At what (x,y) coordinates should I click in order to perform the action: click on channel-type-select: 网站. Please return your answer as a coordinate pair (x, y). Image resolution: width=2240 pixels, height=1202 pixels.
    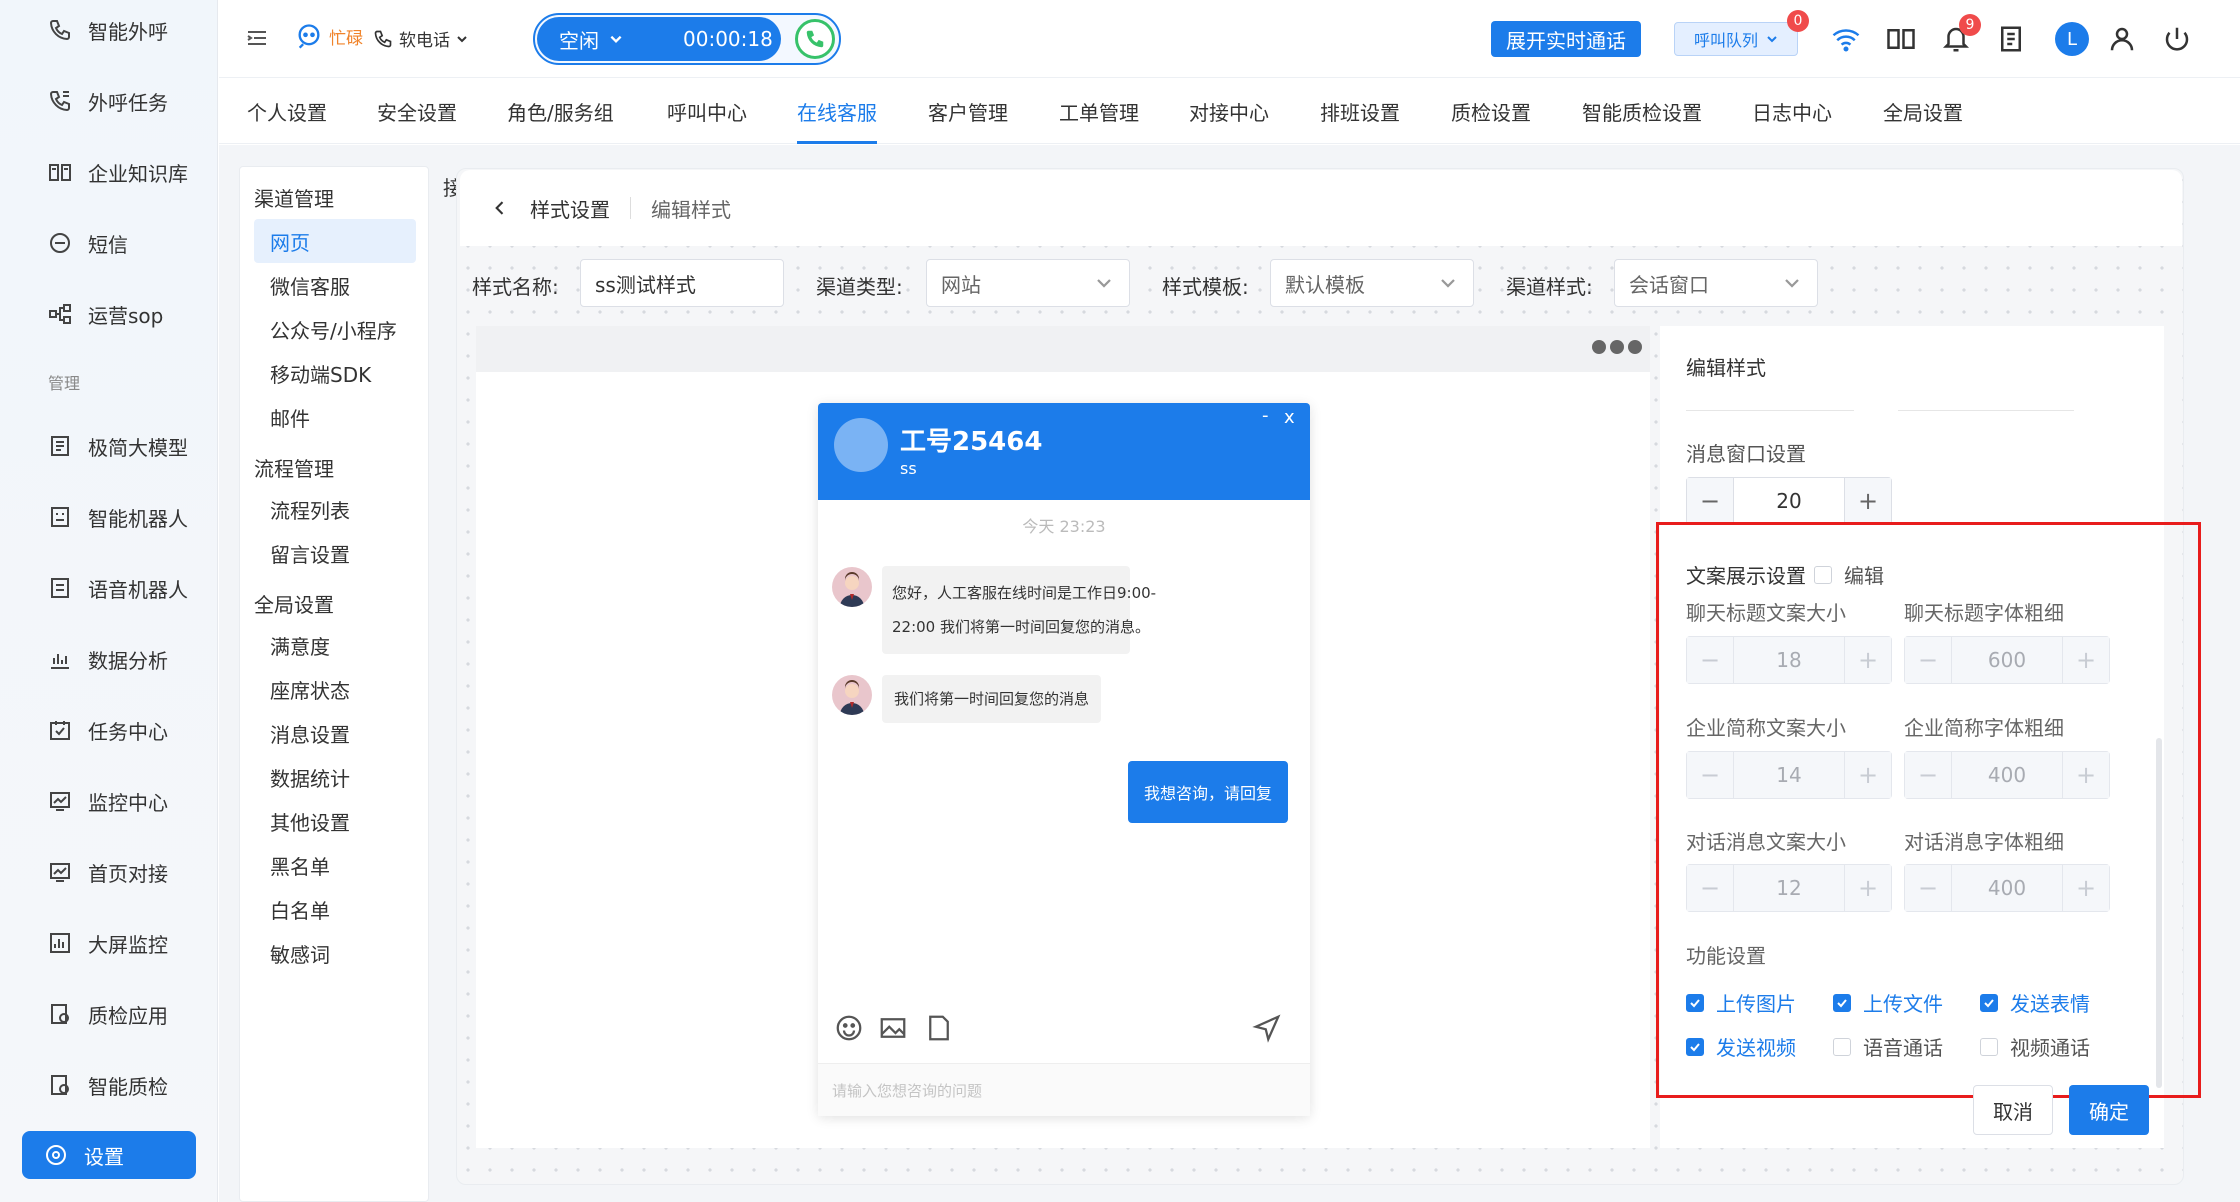
    Looking at the image, I should click on (1028, 283).